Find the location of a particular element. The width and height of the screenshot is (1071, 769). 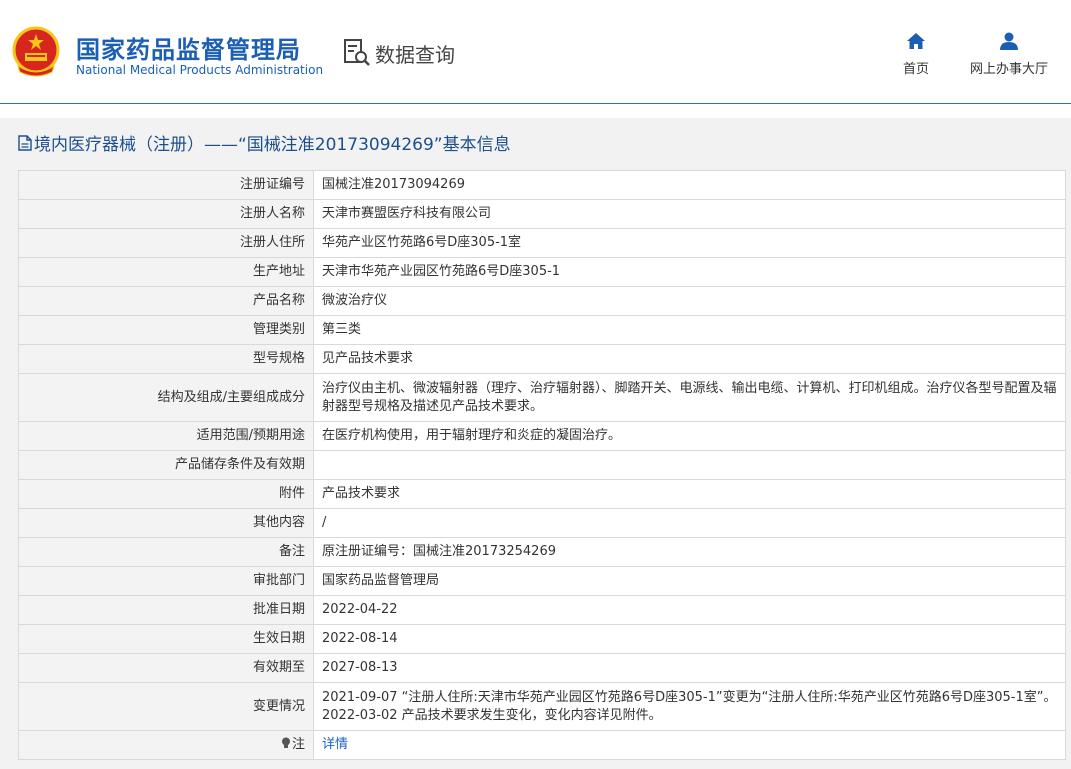

table-row: 产品名称 微波治疗仪 is located at coordinates (542, 301).